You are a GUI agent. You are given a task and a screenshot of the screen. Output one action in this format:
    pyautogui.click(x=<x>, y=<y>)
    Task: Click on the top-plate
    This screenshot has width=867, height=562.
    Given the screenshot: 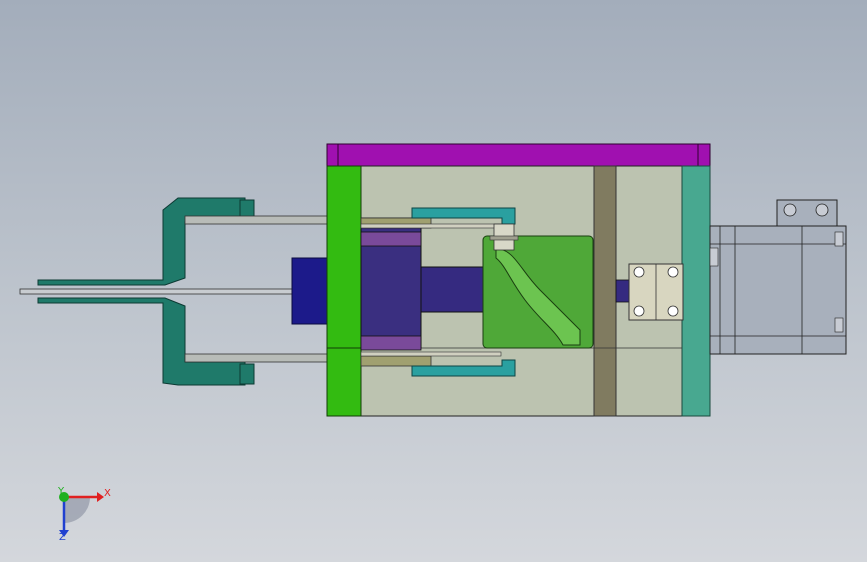 What is the action you would take?
    pyautogui.click(x=518, y=155)
    